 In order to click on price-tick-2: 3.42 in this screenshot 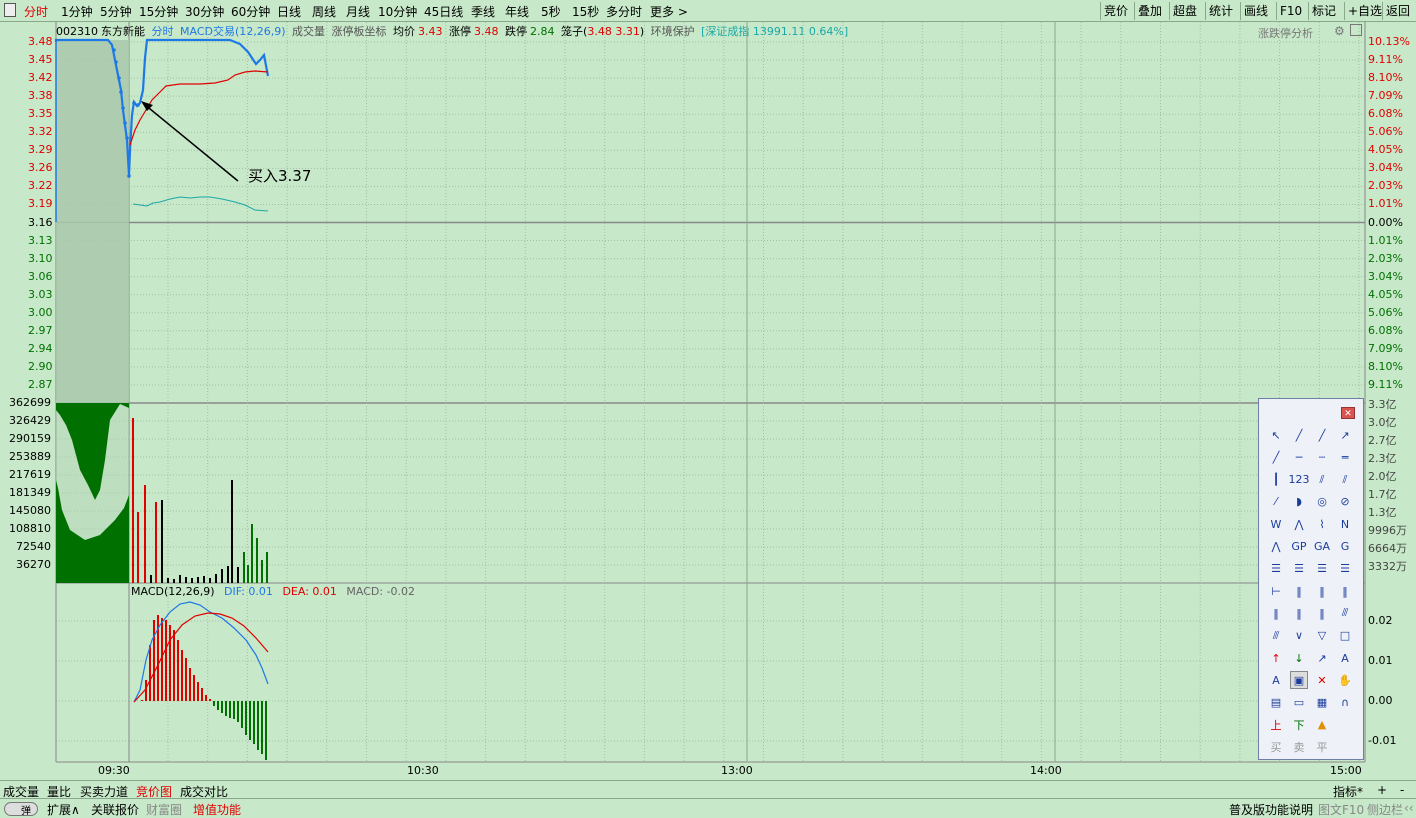, I will do `click(40, 78)`.